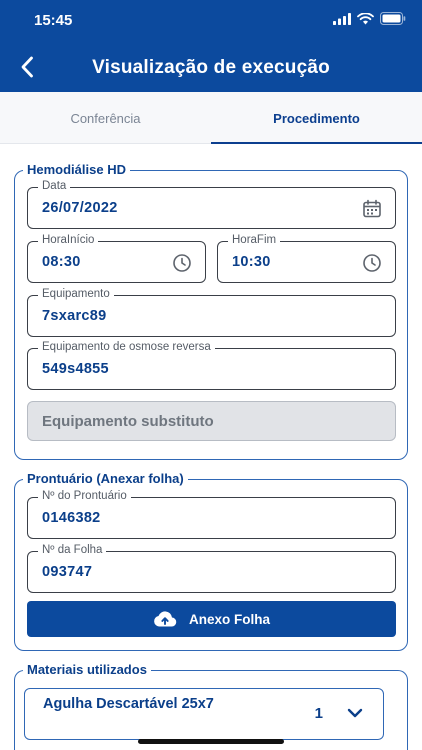 The image size is (422, 750). What do you see at coordinates (316, 118) in the screenshot?
I see `tab-procedimento: Procedimento` at bounding box center [316, 118].